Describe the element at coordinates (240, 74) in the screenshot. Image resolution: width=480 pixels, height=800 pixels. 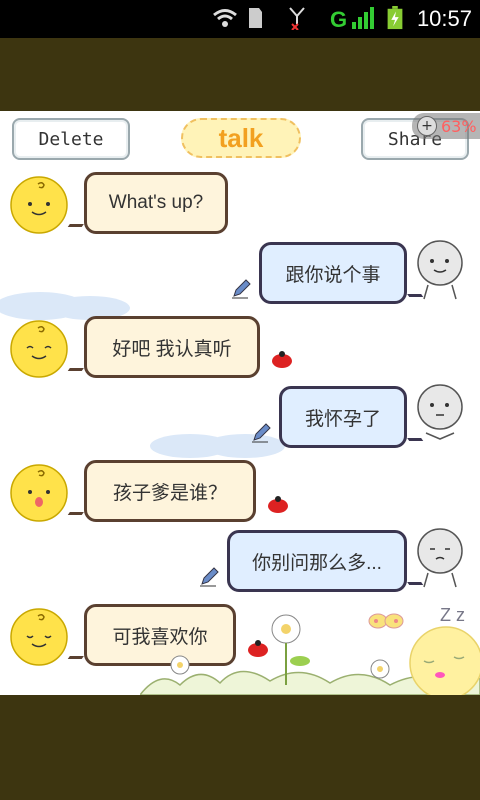
I see `top-banner-area` at that location.